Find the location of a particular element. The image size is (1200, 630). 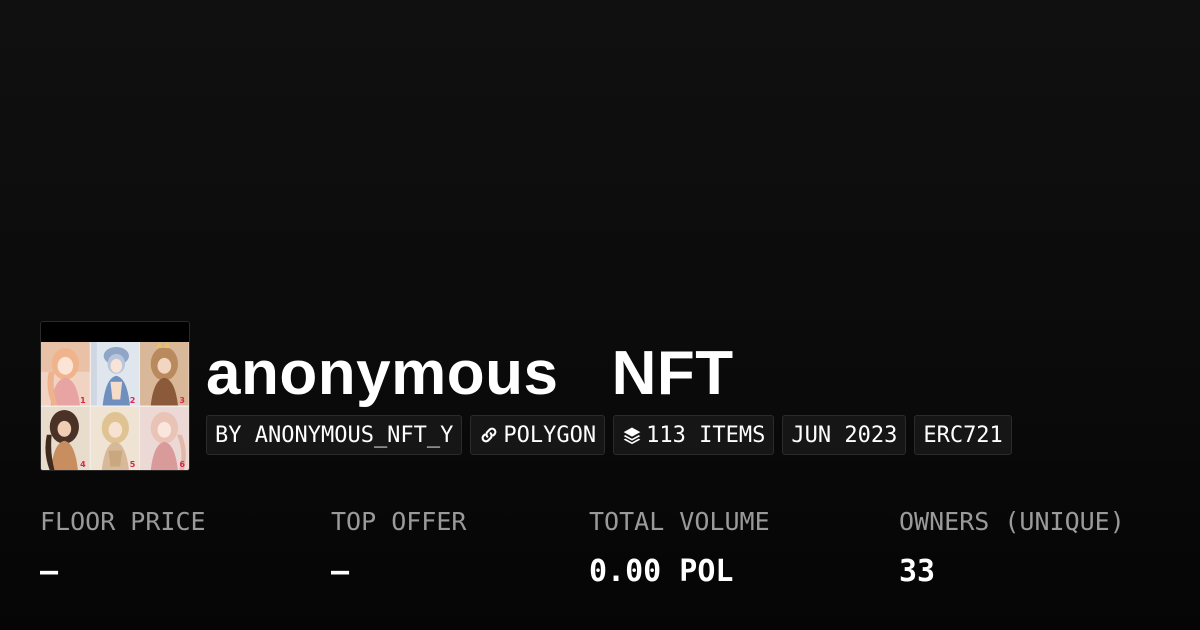

thumbnail-tile: 4 is located at coordinates (65, 438).